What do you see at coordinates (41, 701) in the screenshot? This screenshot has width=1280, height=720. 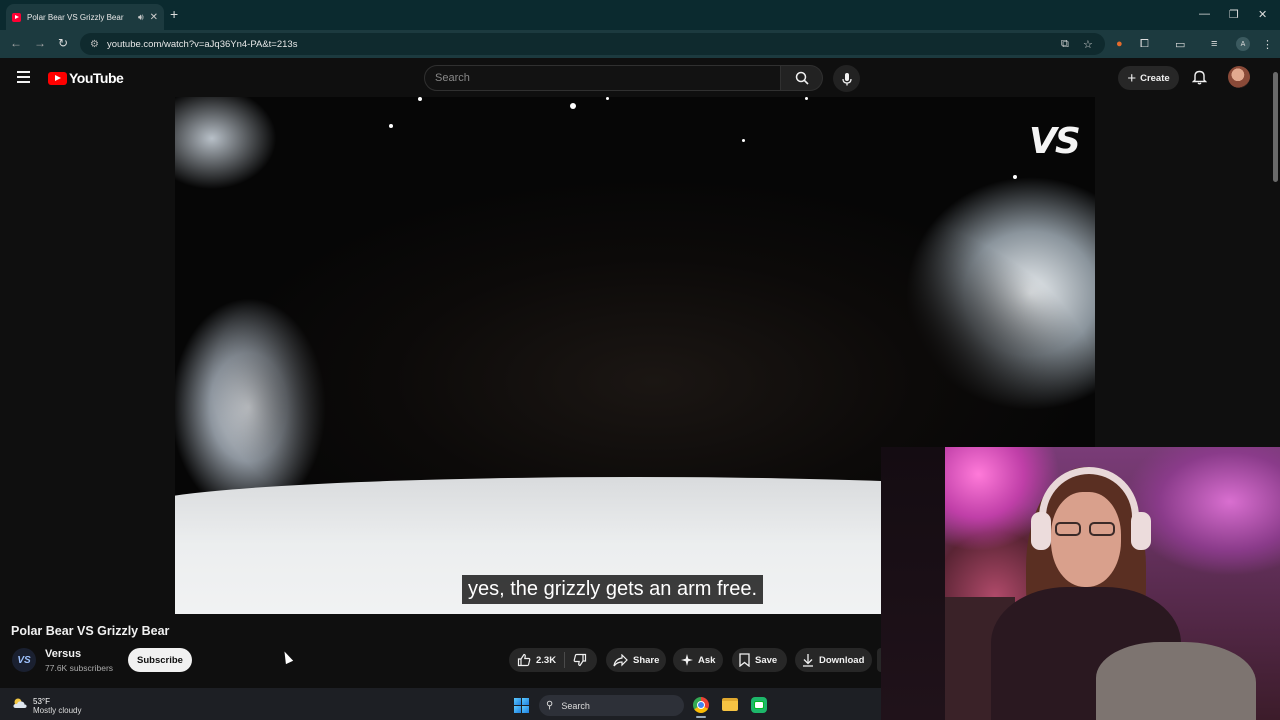 I see `weather-temperature: 53°F` at bounding box center [41, 701].